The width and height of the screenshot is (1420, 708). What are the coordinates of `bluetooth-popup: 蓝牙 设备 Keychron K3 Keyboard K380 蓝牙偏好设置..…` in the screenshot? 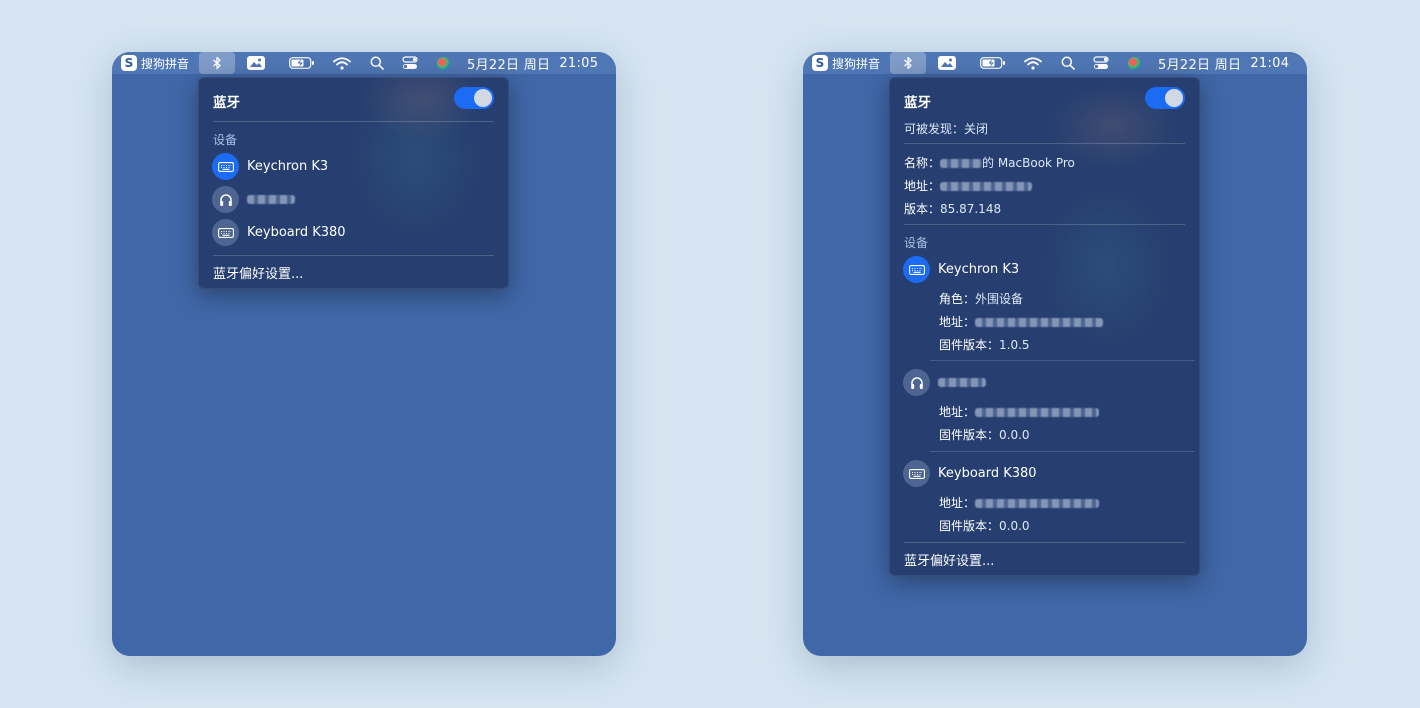 It's located at (353, 183).